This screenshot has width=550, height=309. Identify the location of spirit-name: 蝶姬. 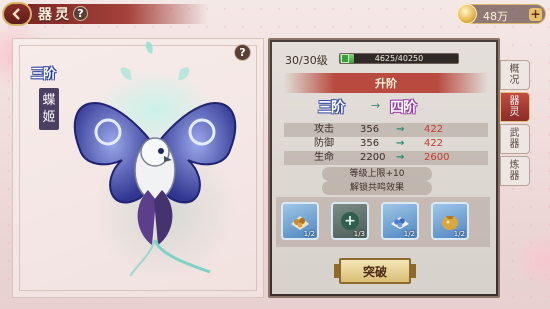
(49, 109).